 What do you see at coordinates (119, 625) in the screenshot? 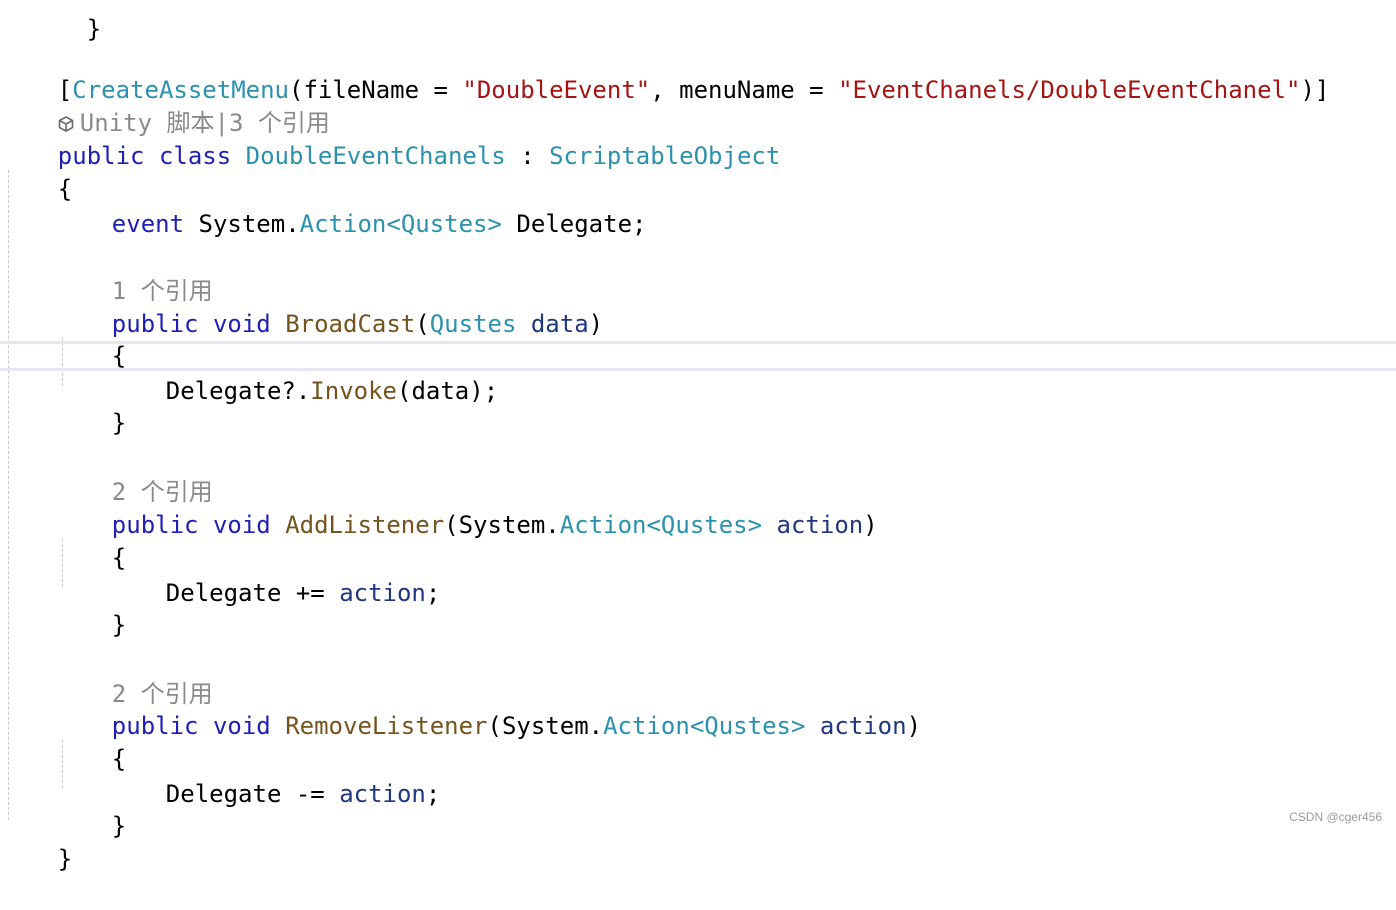
I see `code-line-addlistener-close: }` at bounding box center [119, 625].